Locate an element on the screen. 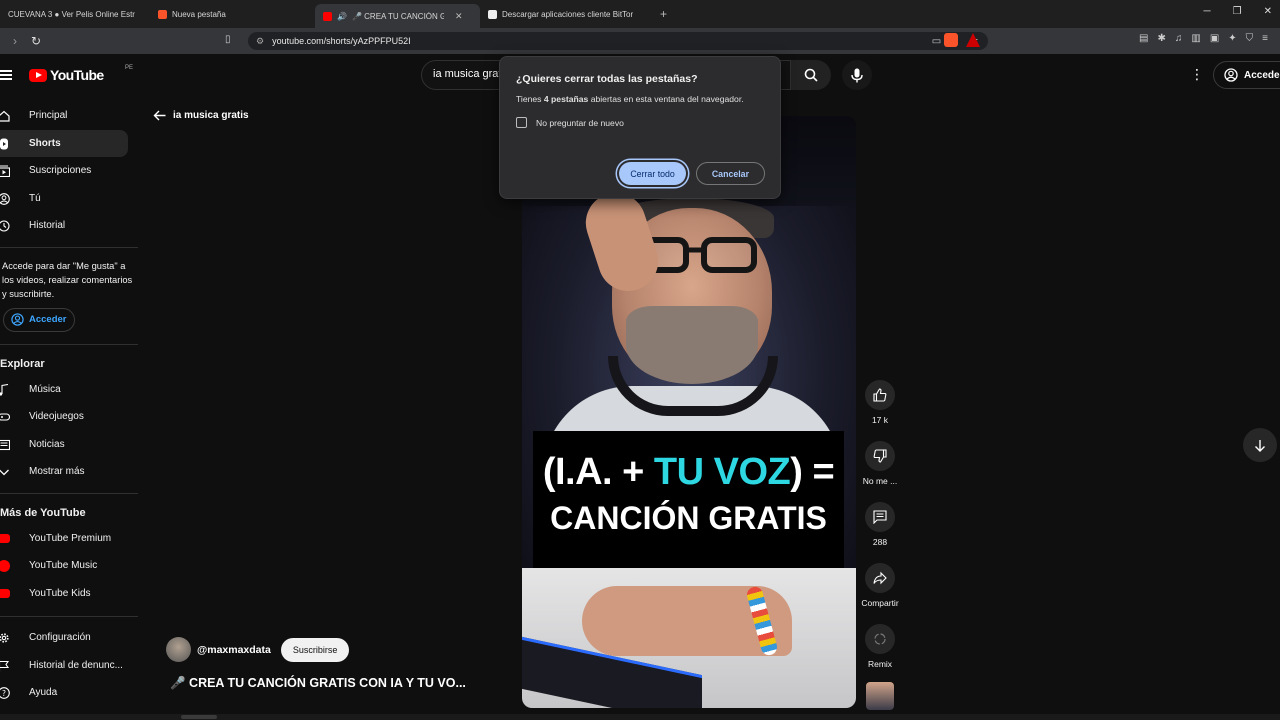 This screenshot has width=1280, height=720. remix-button is located at coordinates (880, 639).